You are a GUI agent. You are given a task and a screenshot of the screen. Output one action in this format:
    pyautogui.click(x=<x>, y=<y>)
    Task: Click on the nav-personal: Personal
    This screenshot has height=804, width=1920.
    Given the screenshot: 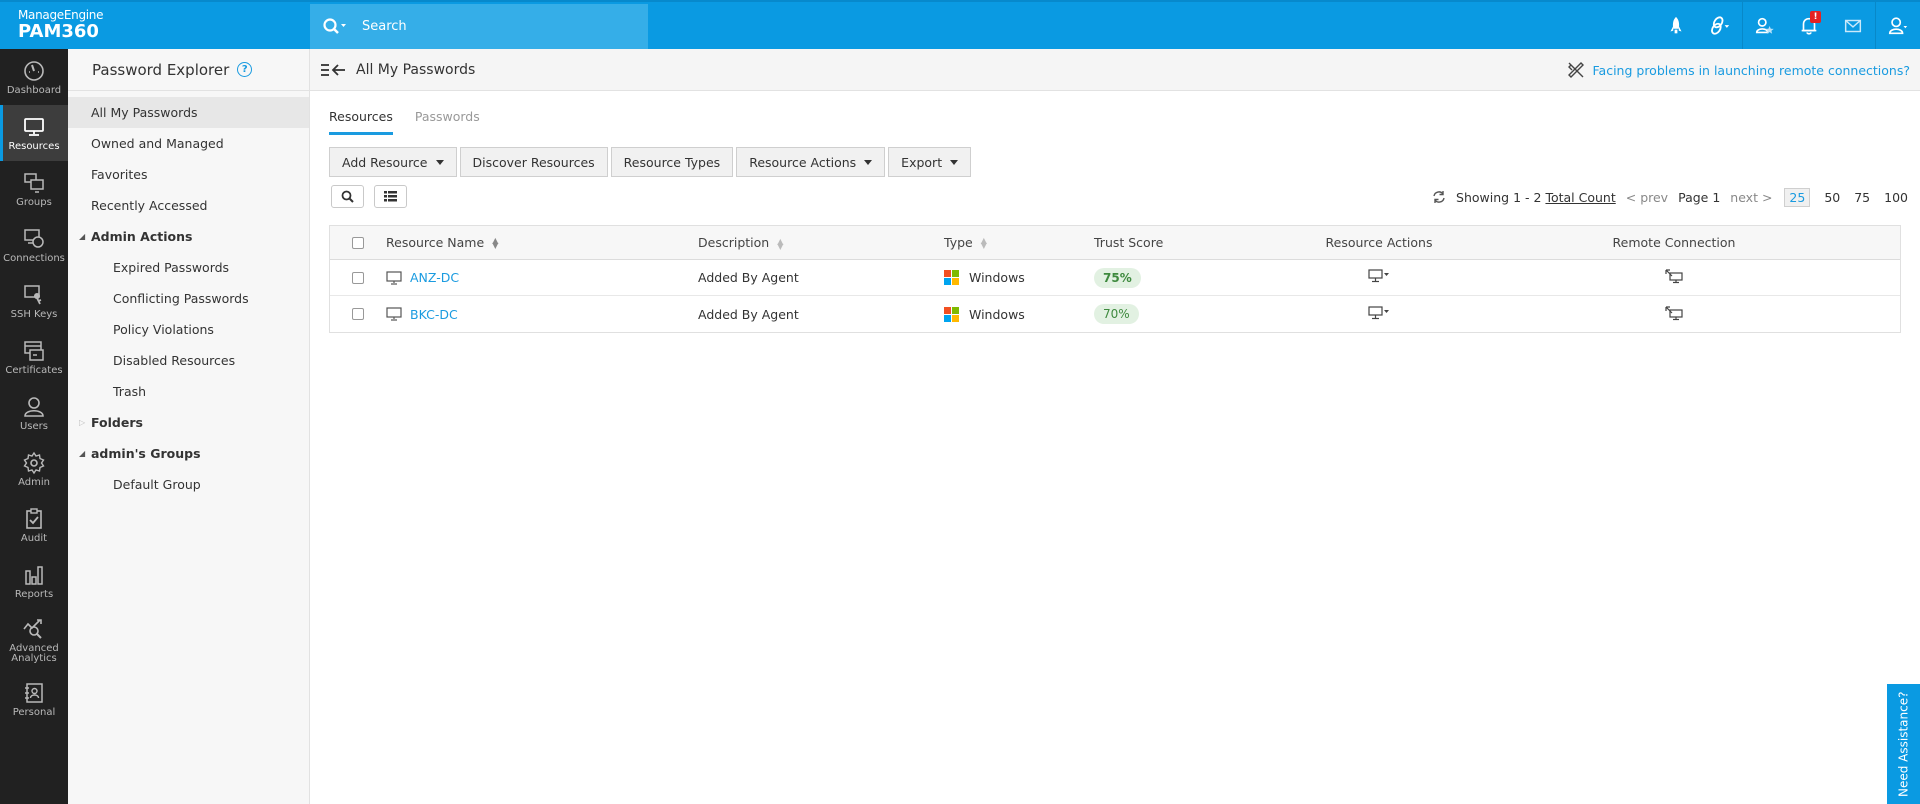 What is the action you would take?
    pyautogui.click(x=34, y=699)
    